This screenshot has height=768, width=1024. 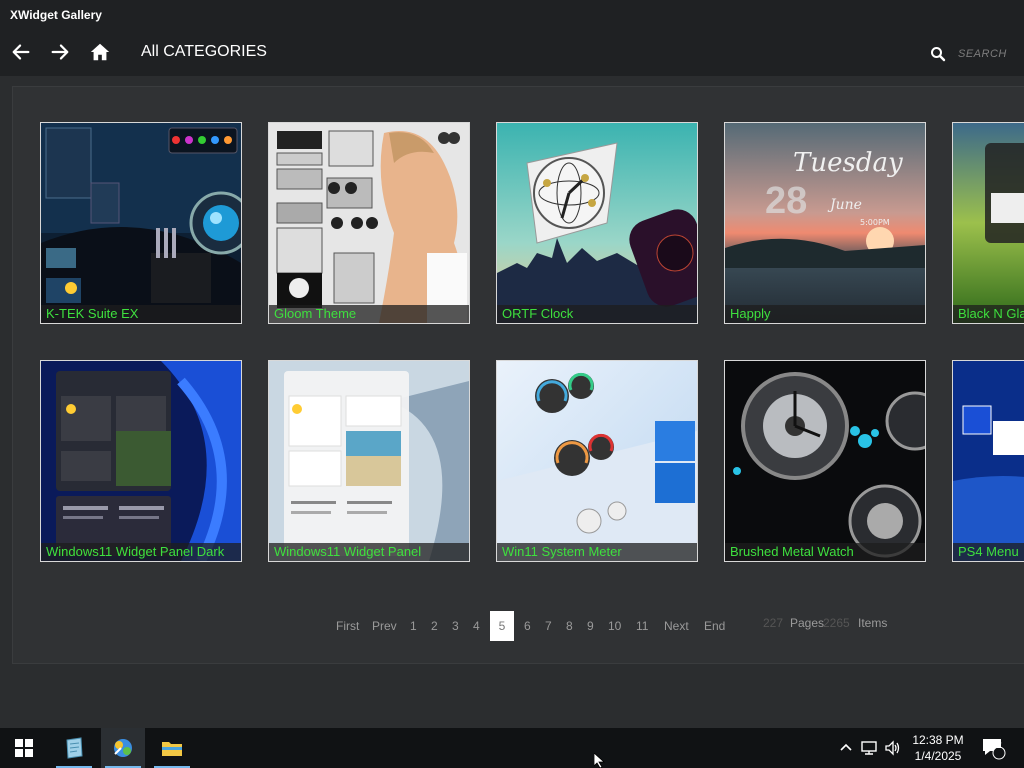 I want to click on mouse-cursor-icon, so click(x=600, y=760).